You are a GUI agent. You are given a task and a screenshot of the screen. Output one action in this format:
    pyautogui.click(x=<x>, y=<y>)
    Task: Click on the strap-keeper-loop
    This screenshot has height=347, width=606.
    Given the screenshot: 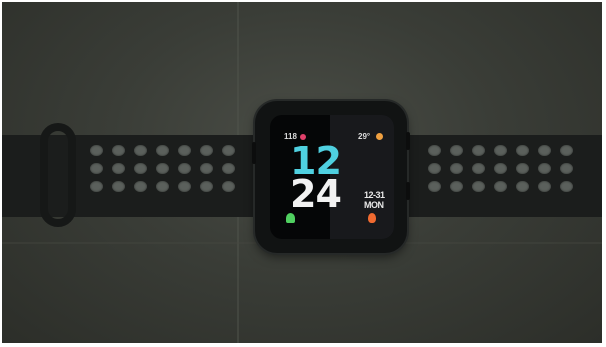 What is the action you would take?
    pyautogui.click(x=58, y=175)
    